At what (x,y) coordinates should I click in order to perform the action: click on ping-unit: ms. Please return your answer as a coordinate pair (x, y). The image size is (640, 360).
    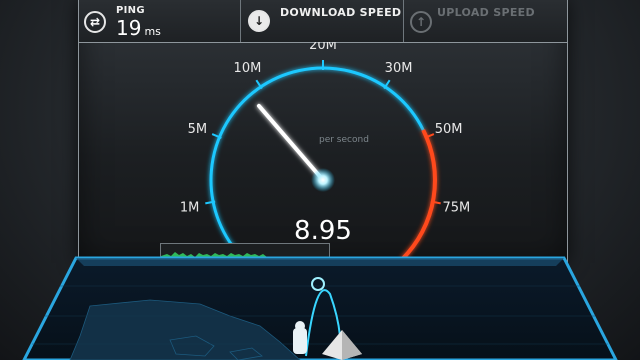
    Looking at the image, I should click on (152, 31).